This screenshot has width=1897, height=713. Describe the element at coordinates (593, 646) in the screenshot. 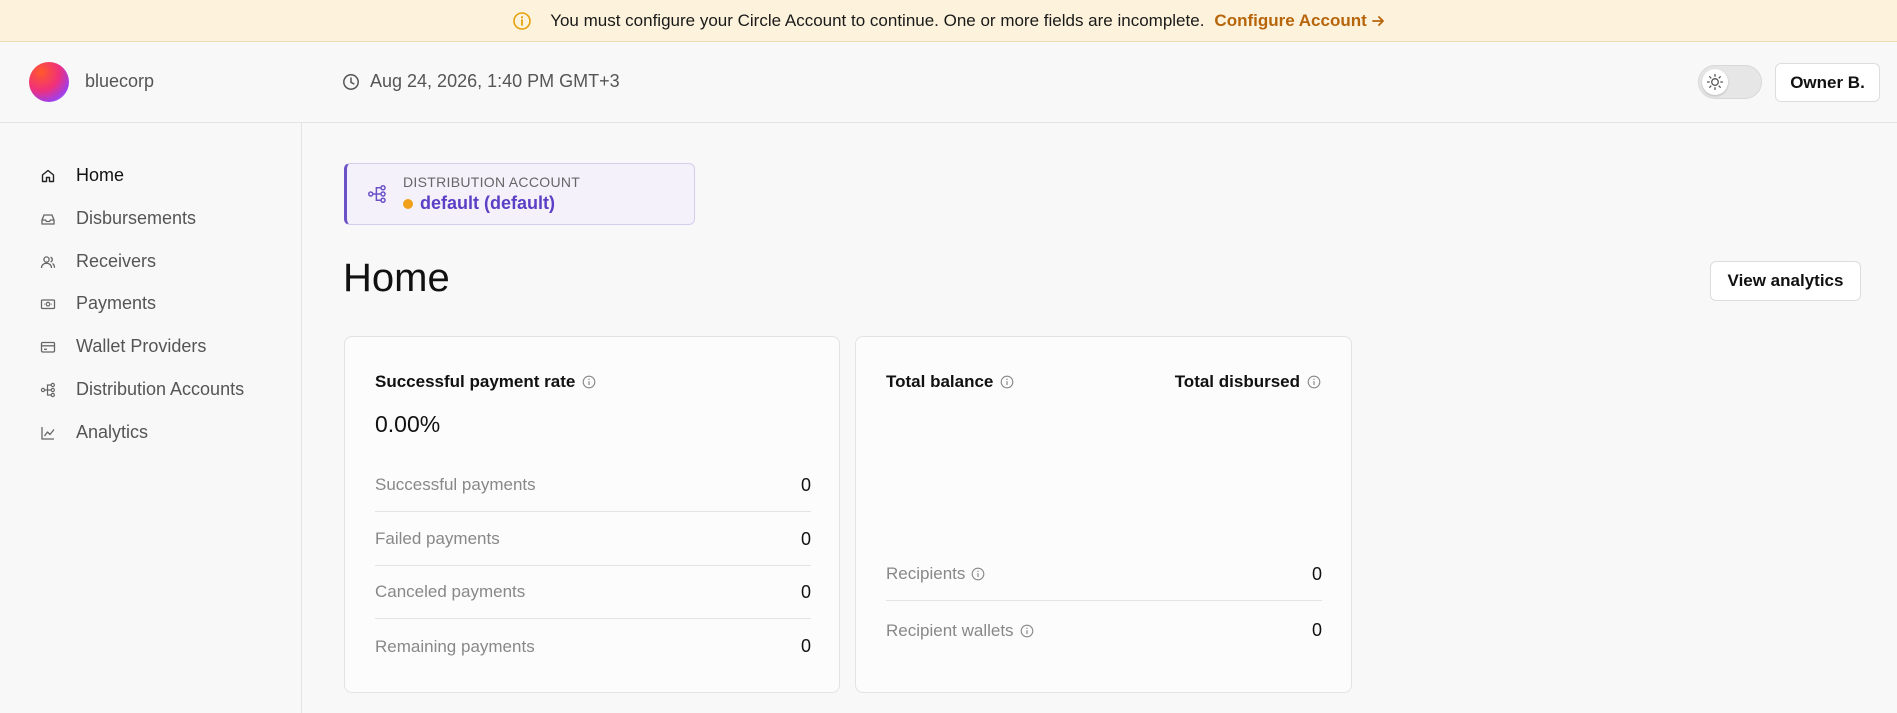

I see `stat-row: Remaining payments 0` at that location.